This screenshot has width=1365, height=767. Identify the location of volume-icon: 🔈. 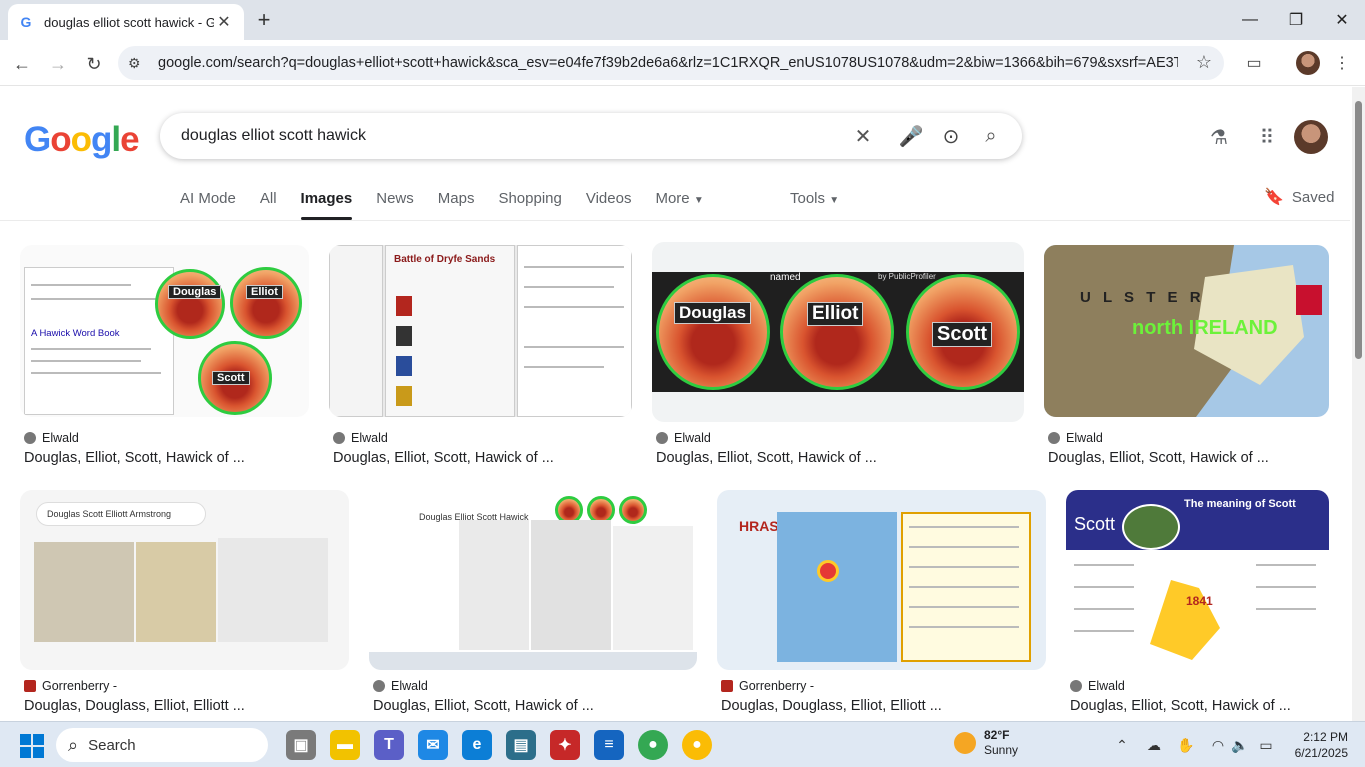
(1240, 745).